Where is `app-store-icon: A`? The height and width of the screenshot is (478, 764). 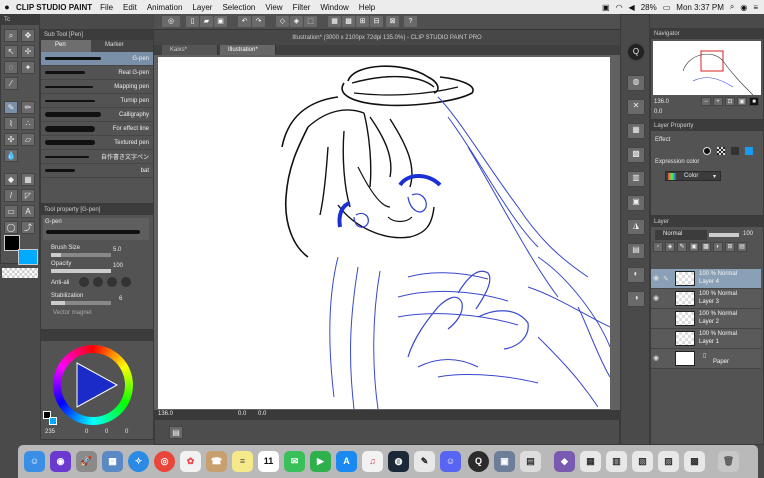 app-store-icon: A is located at coordinates (346, 461).